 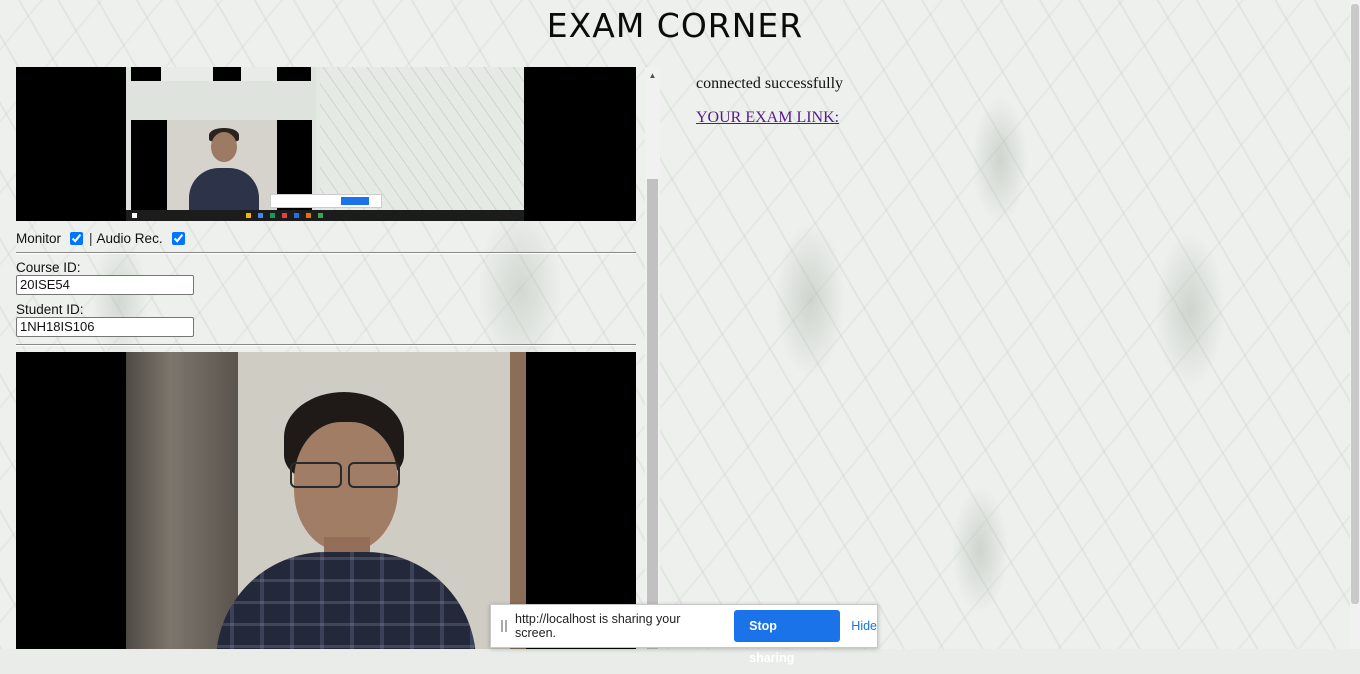 What do you see at coordinates (159, 99) in the screenshot?
I see `mini-form-thumbnail` at bounding box center [159, 99].